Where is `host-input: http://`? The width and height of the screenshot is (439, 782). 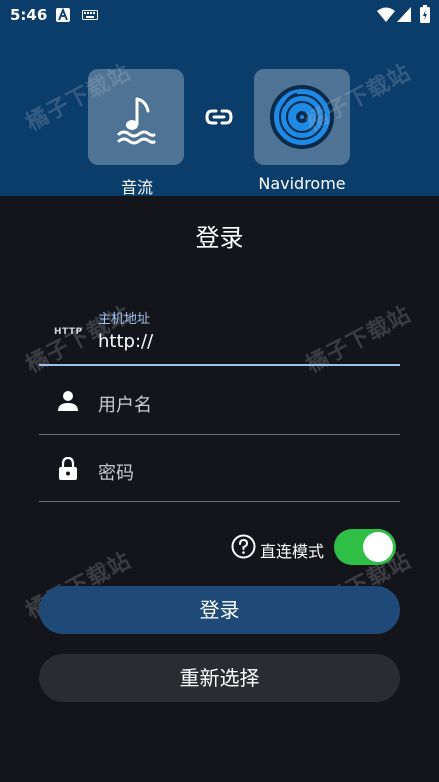 host-input: http:// is located at coordinates (125, 341).